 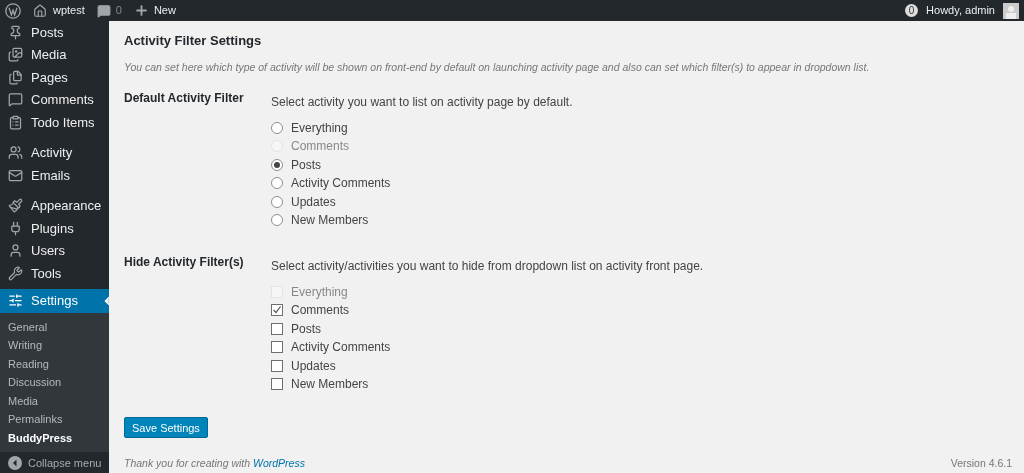 What do you see at coordinates (279, 463) in the screenshot?
I see `wordpress-link: WordPress` at bounding box center [279, 463].